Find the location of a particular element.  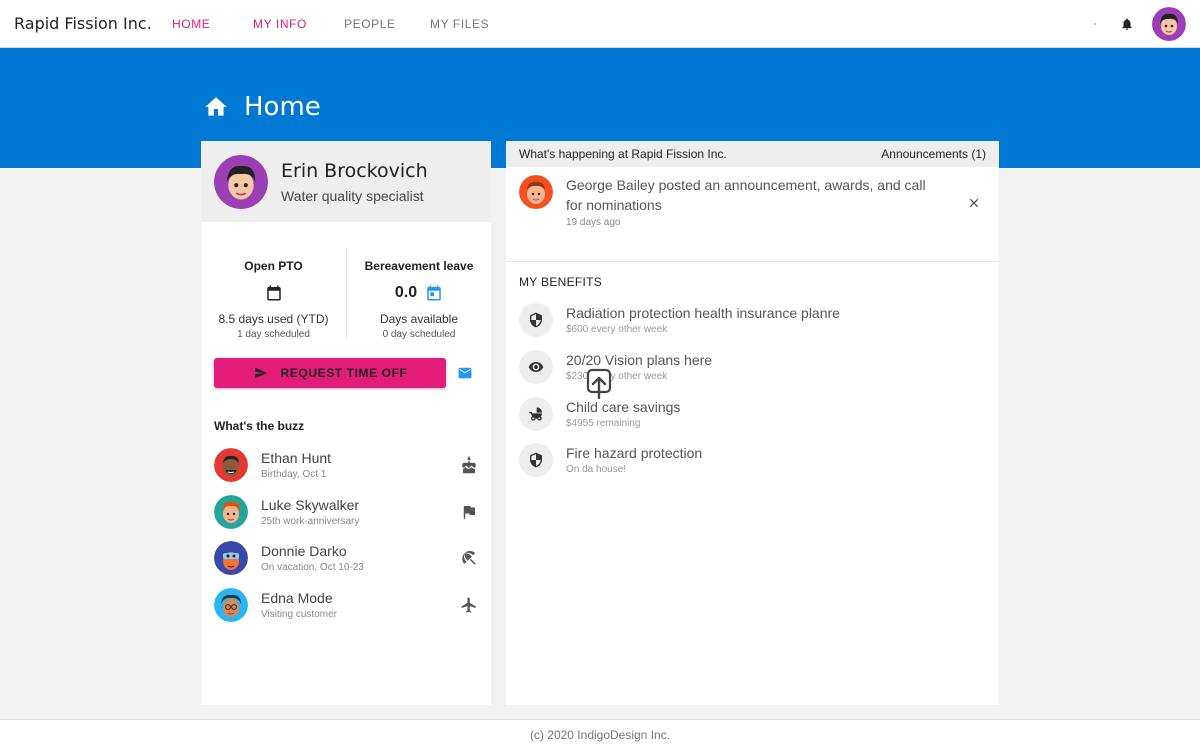

nav-home: HOME is located at coordinates (191, 24).